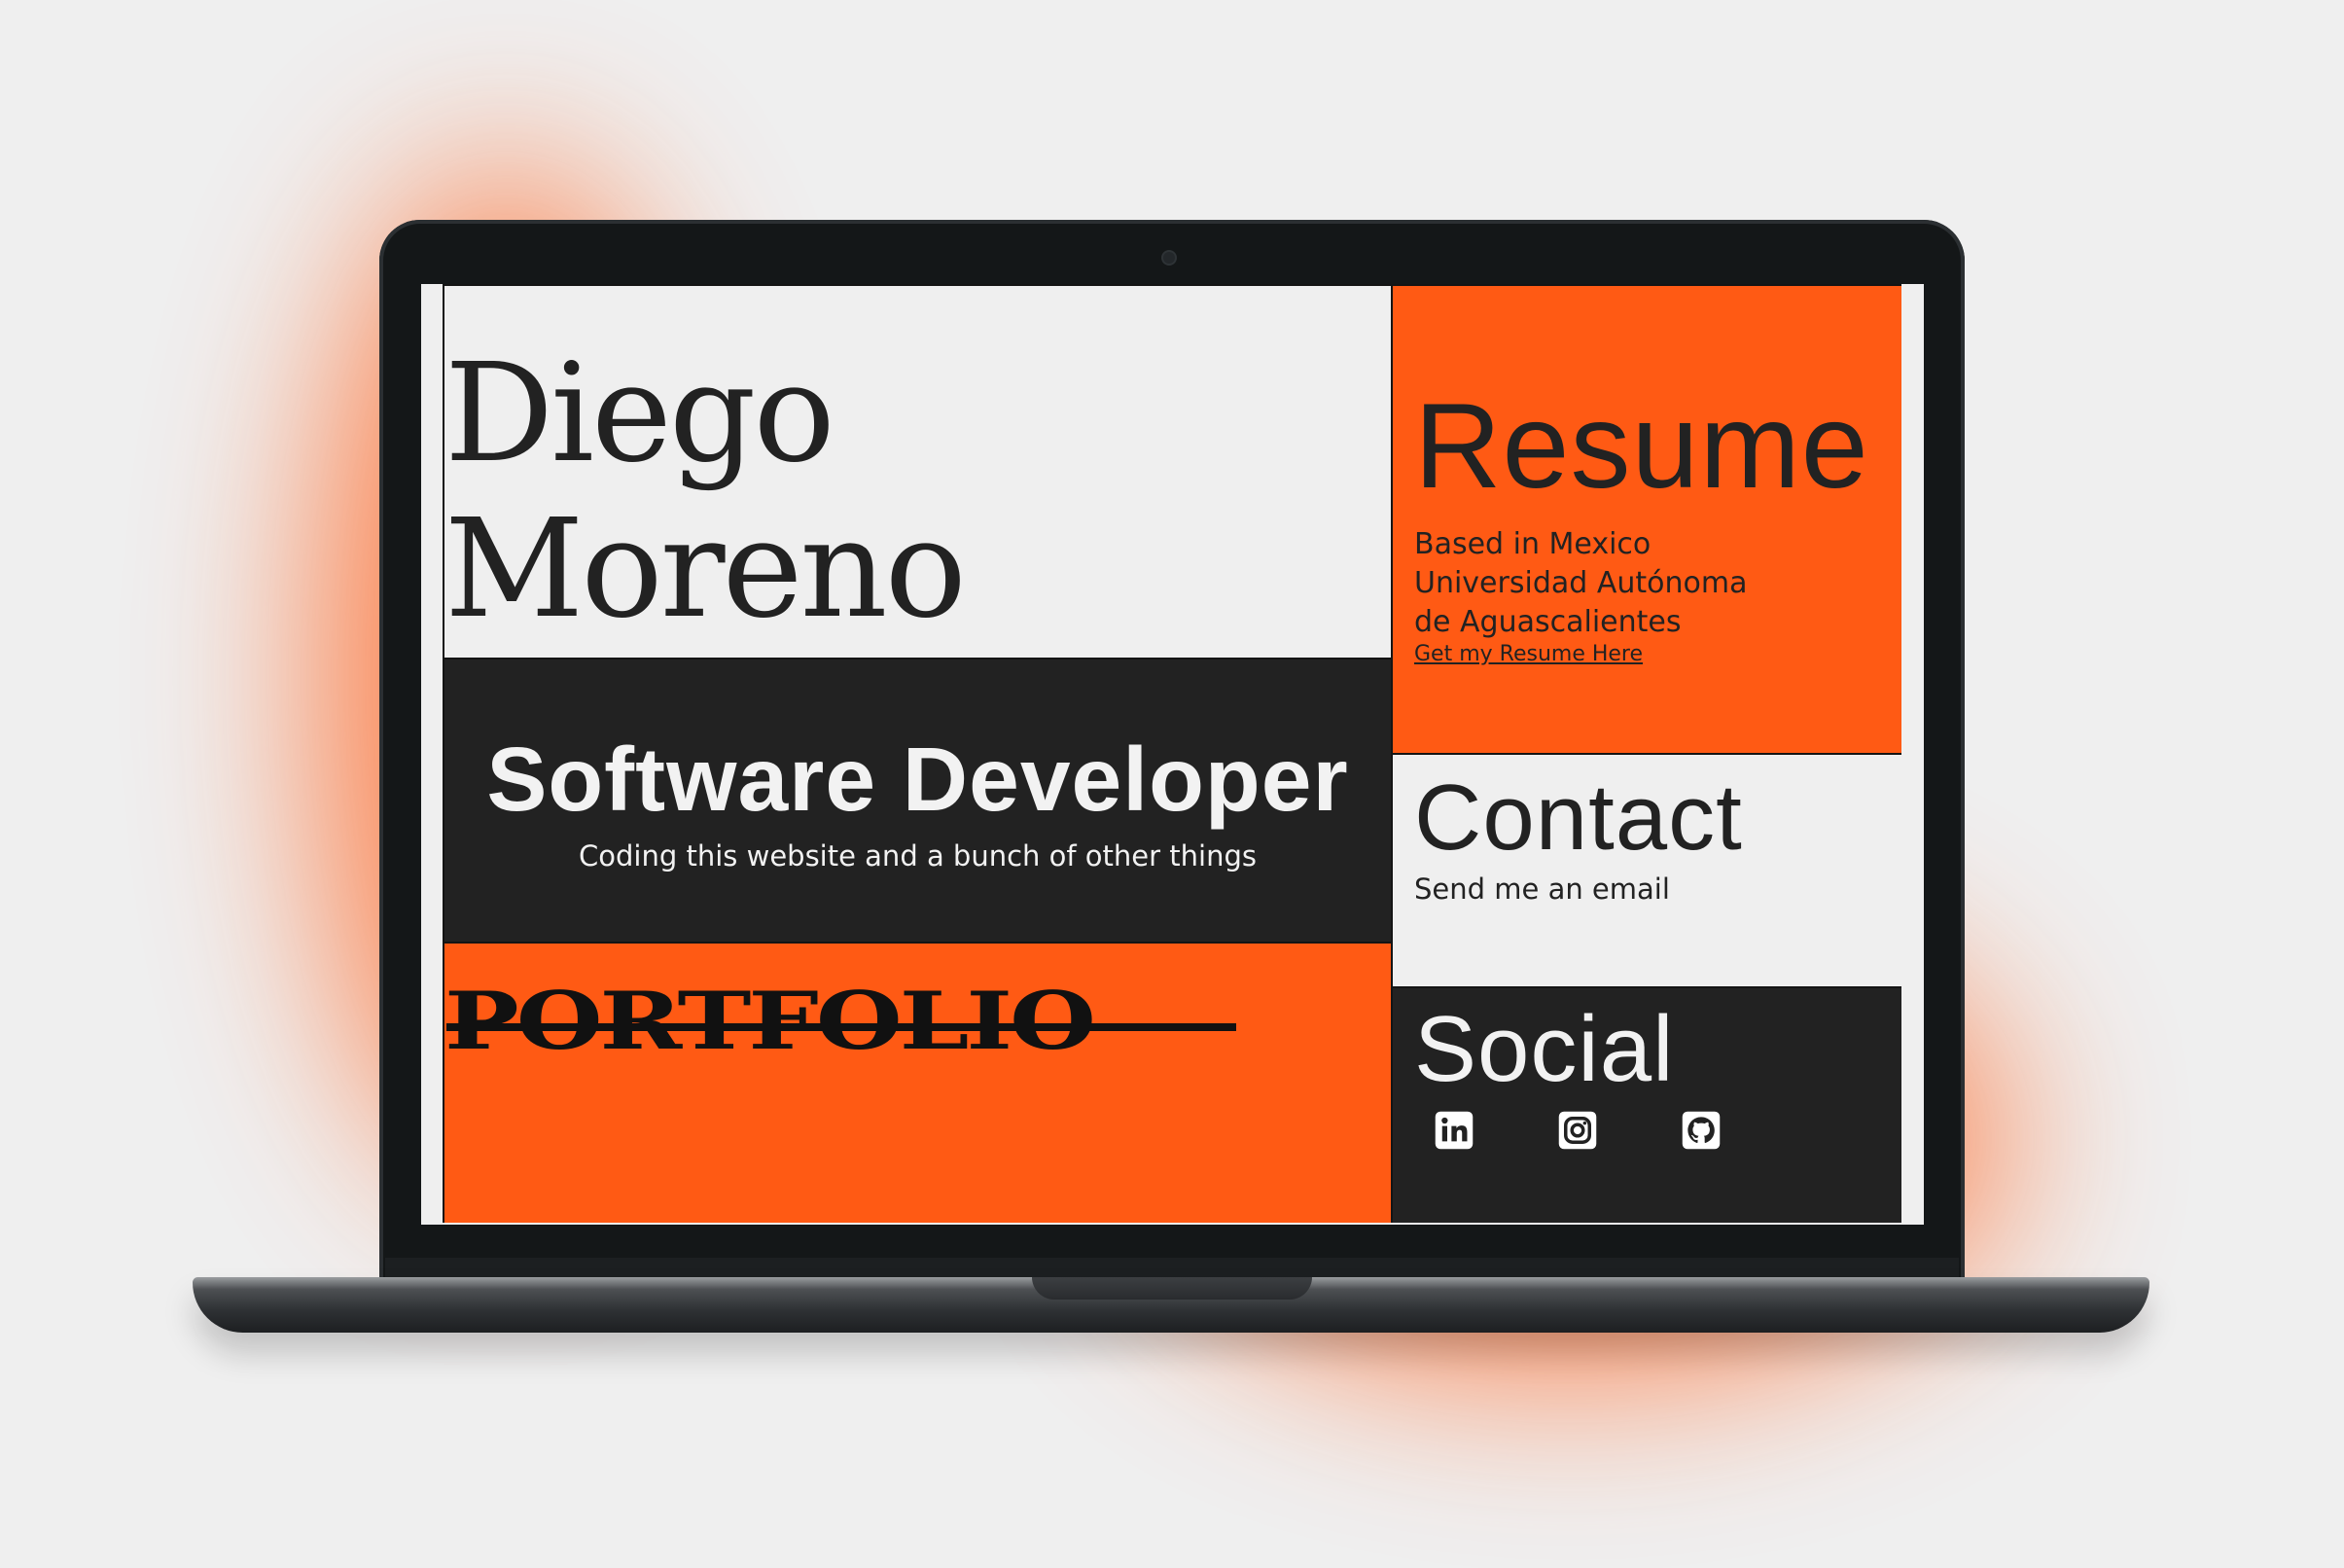 The image size is (2344, 1568). I want to click on social-icons, so click(1578, 1131).